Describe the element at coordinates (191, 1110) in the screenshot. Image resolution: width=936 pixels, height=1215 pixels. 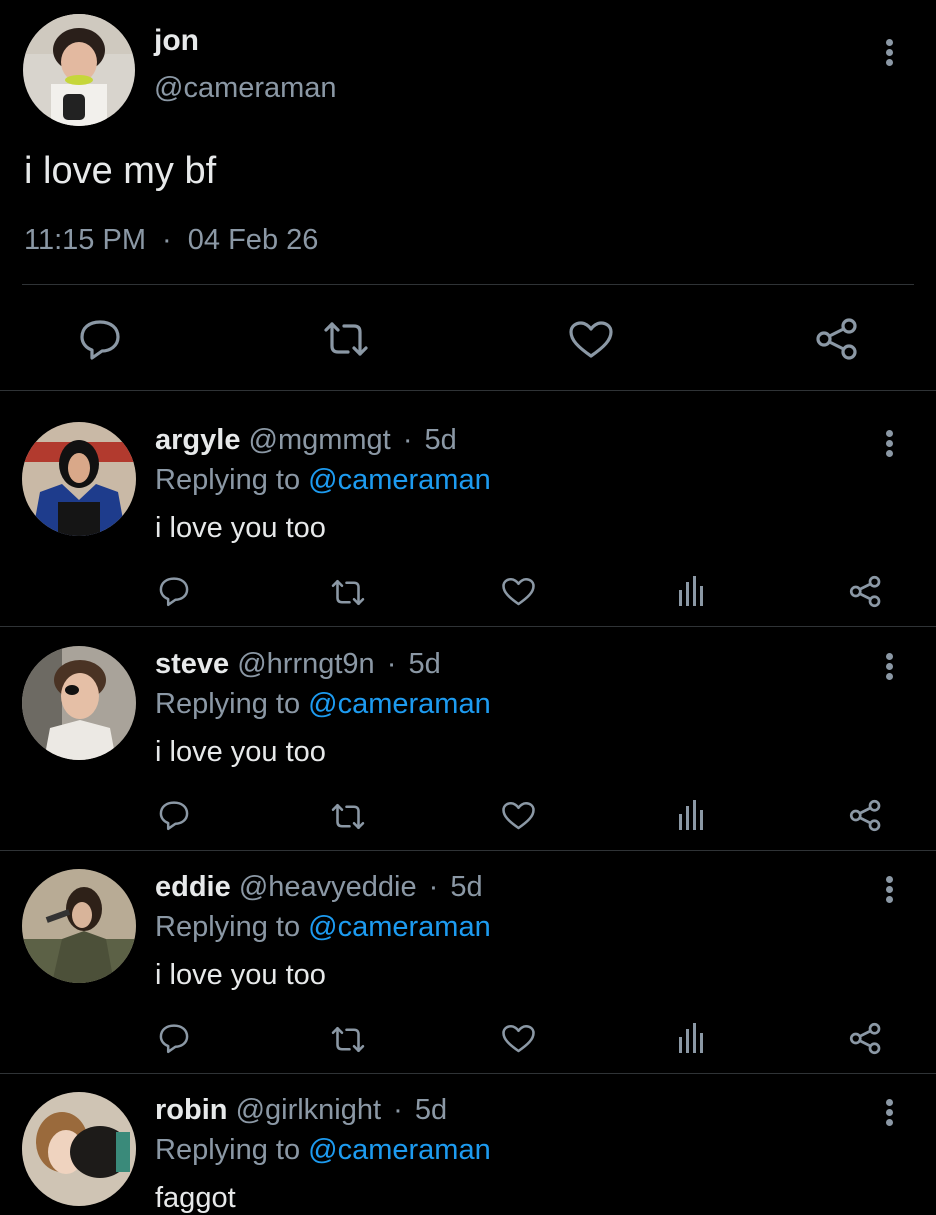
I see `display-name: robin` at that location.